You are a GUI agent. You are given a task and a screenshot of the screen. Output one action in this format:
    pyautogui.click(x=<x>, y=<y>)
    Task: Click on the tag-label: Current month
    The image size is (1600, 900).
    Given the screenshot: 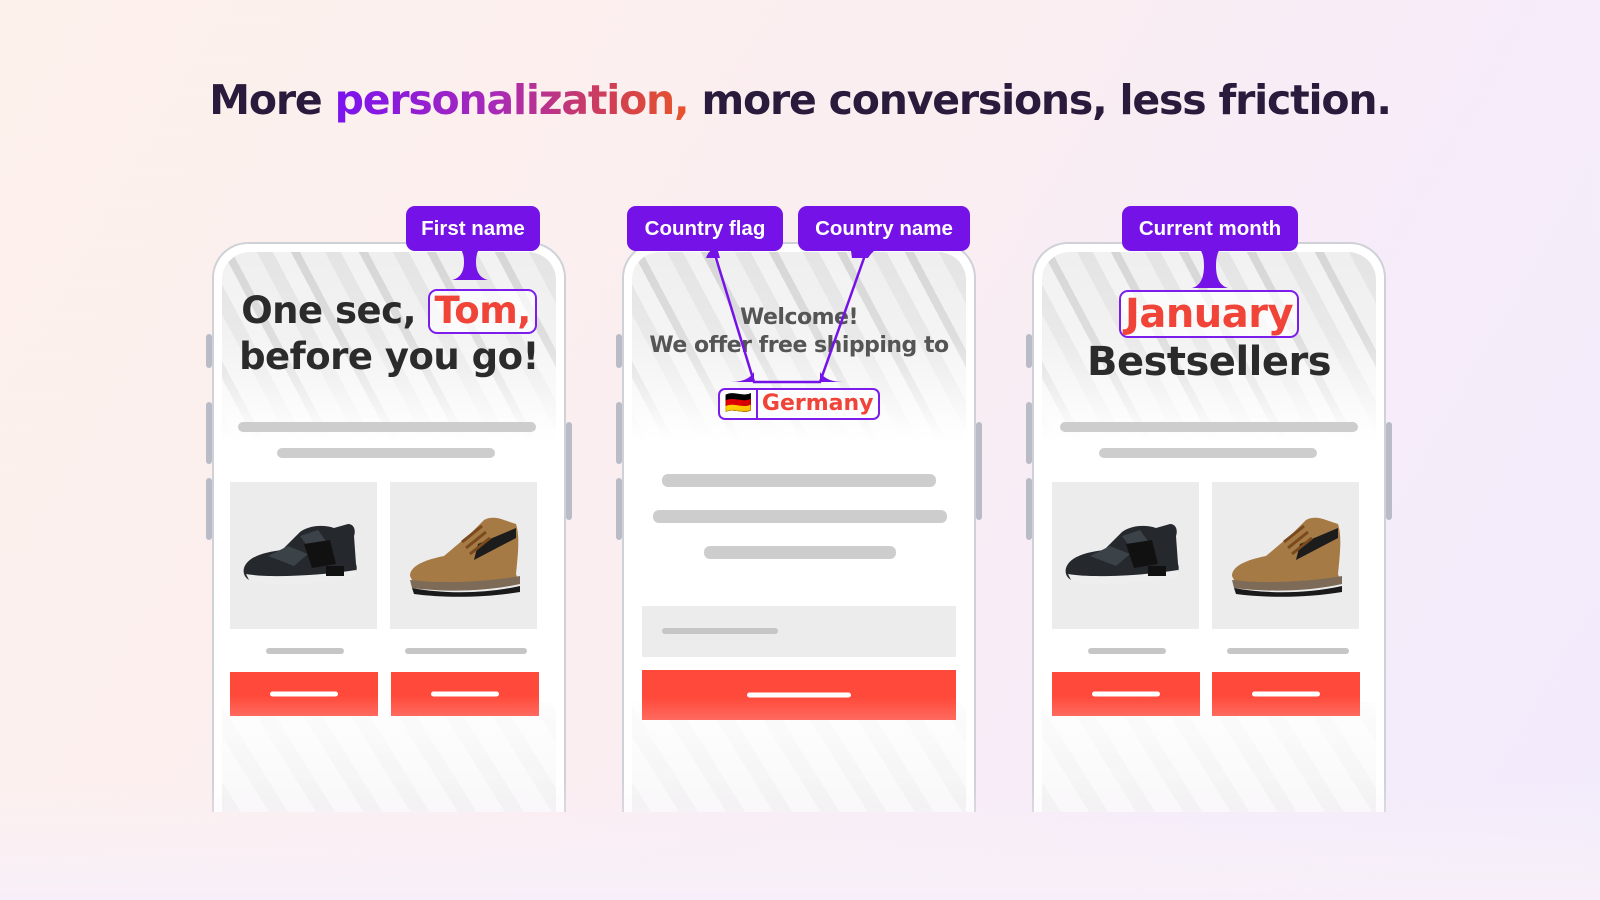 What is the action you would take?
    pyautogui.click(x=1210, y=228)
    